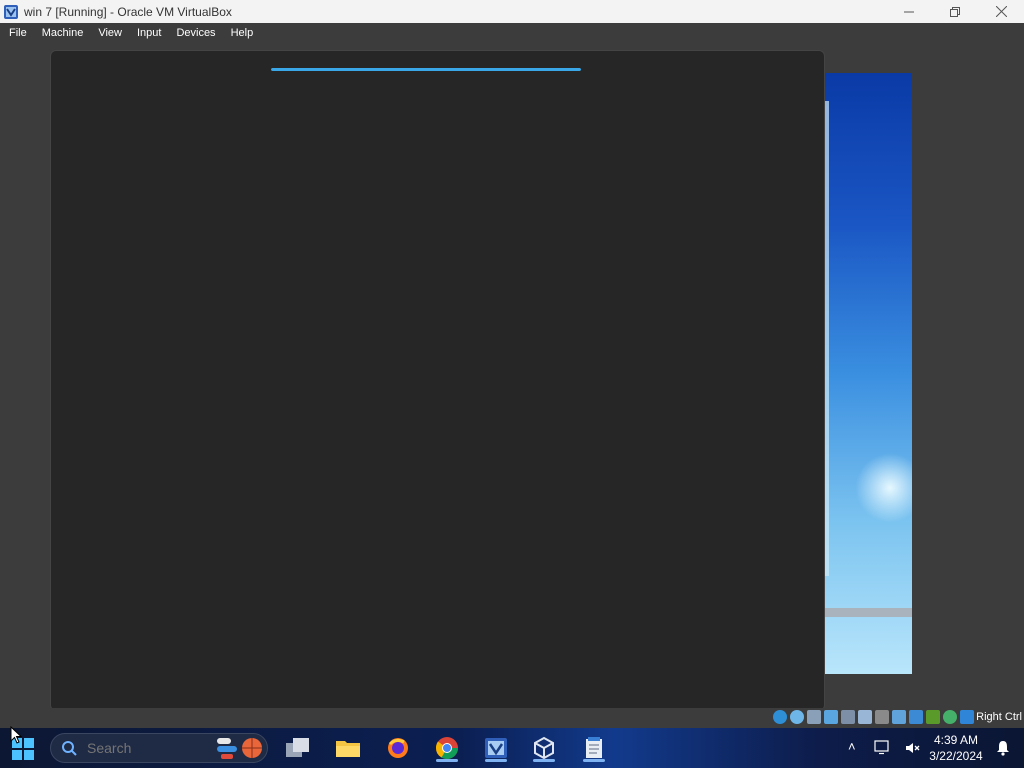  Describe the element at coordinates (848, 717) in the screenshot. I see `usb-icon` at that location.